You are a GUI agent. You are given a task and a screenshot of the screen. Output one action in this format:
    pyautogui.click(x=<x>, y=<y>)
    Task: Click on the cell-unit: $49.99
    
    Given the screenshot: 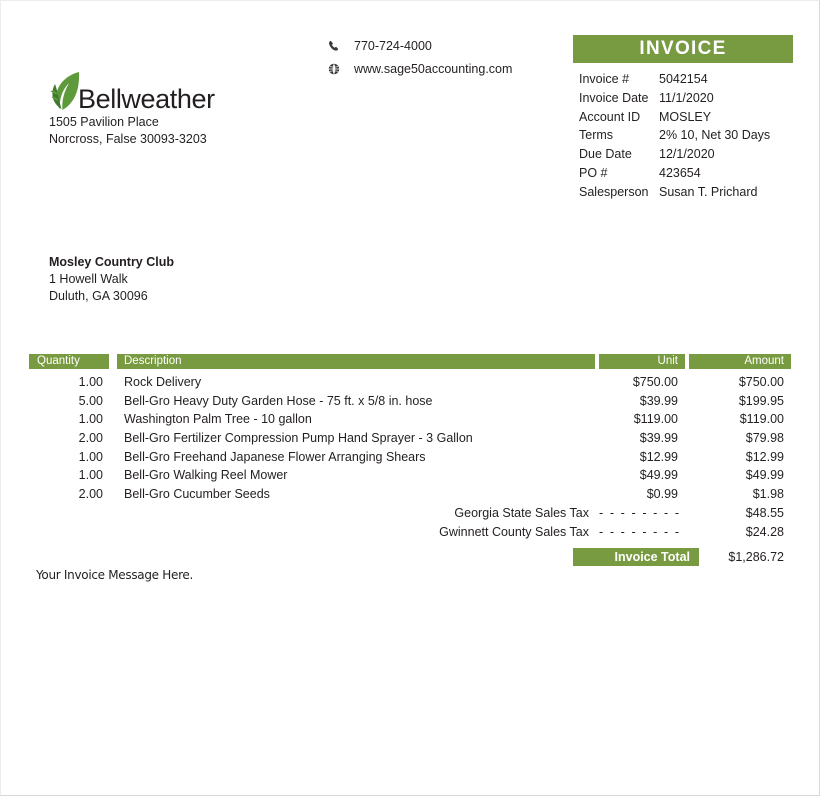 What is the action you would take?
    pyautogui.click(x=658, y=475)
    